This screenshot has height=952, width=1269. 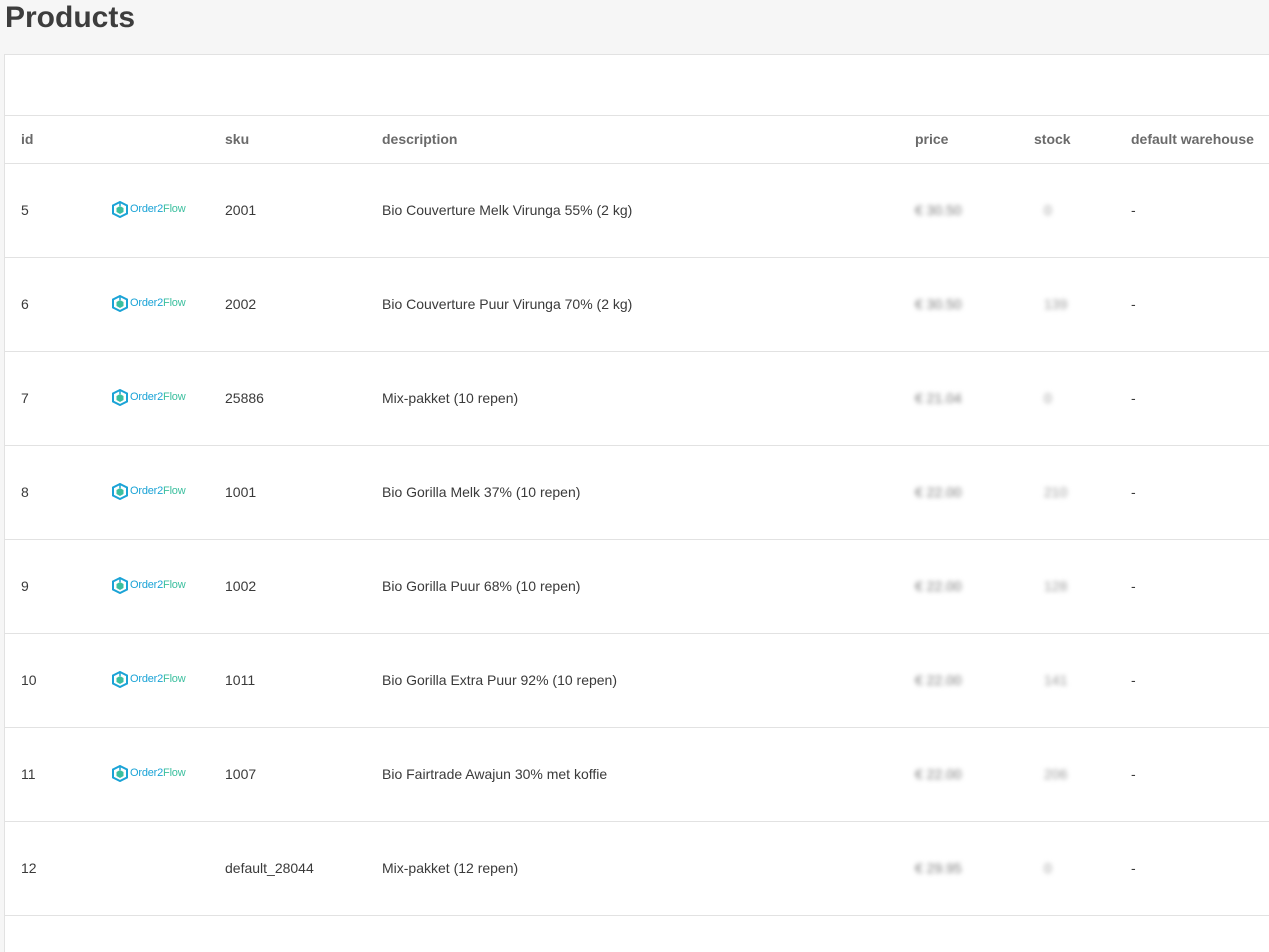 I want to click on column-header-id: id, so click(x=50, y=140).